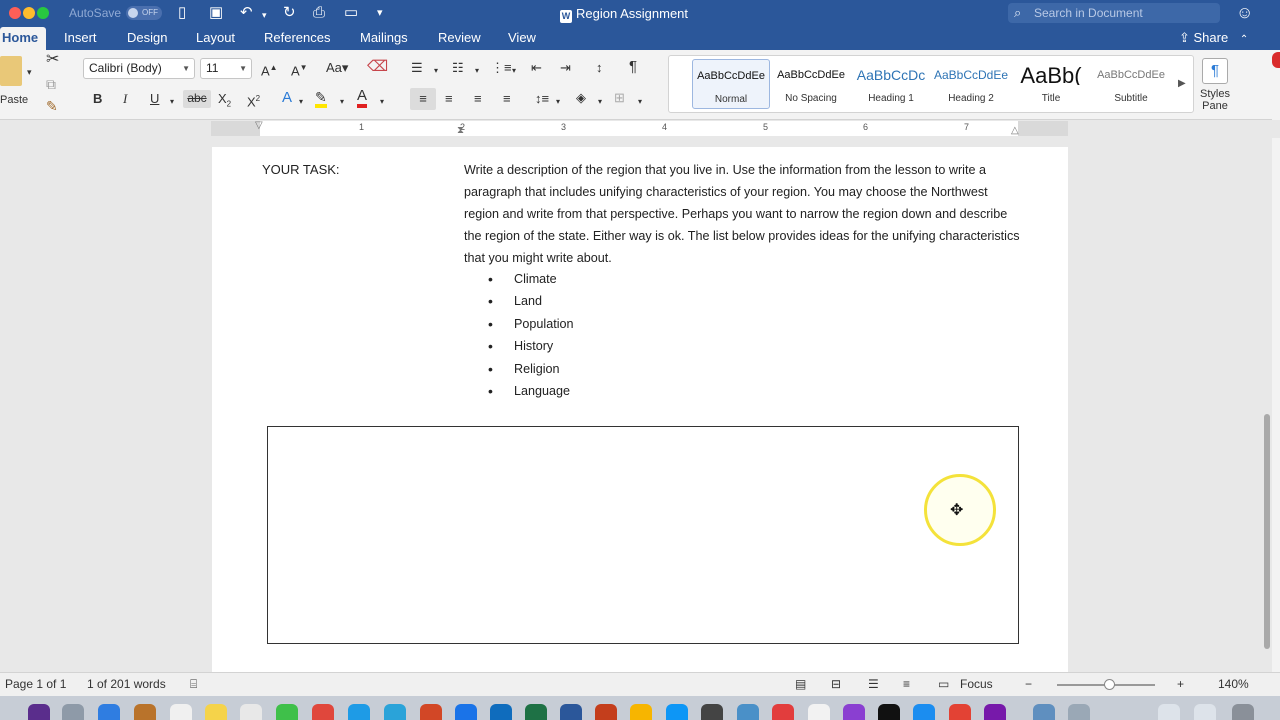 This screenshot has height=720, width=1280. Describe the element at coordinates (154, 99) in the screenshot. I see `underline-button: U` at that location.